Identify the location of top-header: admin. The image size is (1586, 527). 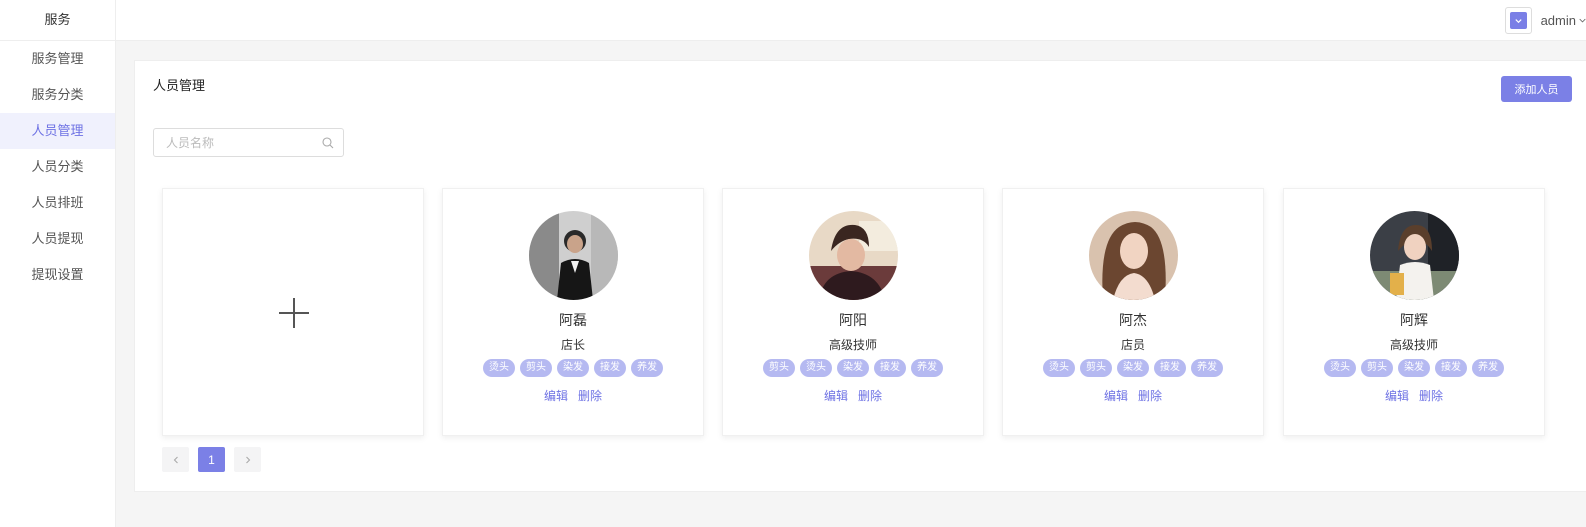
(851, 20).